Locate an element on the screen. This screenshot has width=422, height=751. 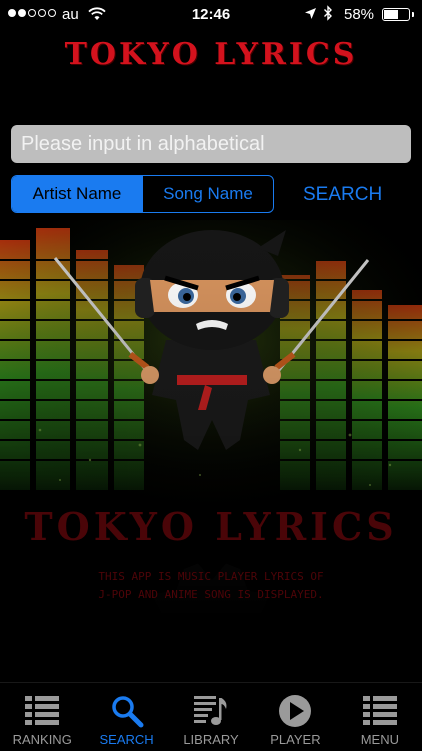
location-arrow-icon is located at coordinates (310, 15).